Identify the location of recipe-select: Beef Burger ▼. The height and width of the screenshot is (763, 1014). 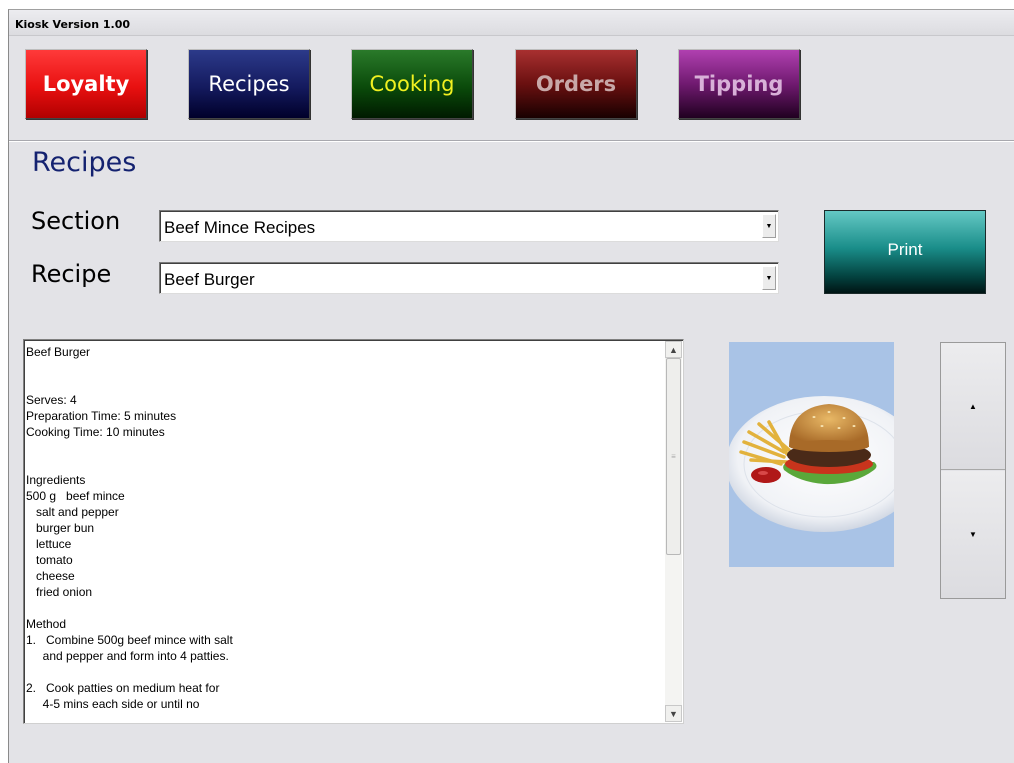
(469, 278).